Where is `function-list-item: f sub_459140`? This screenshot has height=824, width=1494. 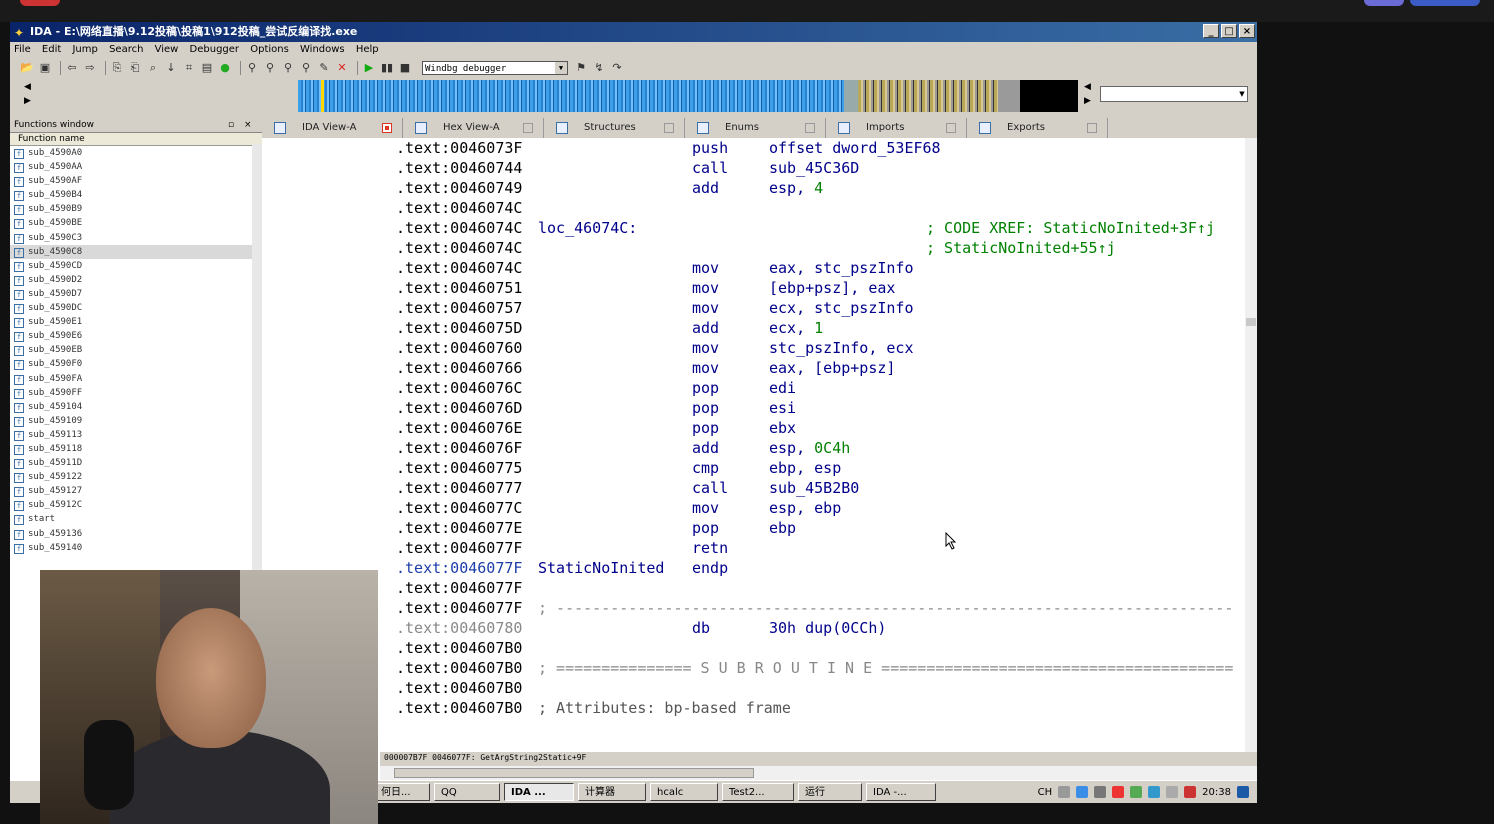
function-list-item: f sub_459140 is located at coordinates (136, 548).